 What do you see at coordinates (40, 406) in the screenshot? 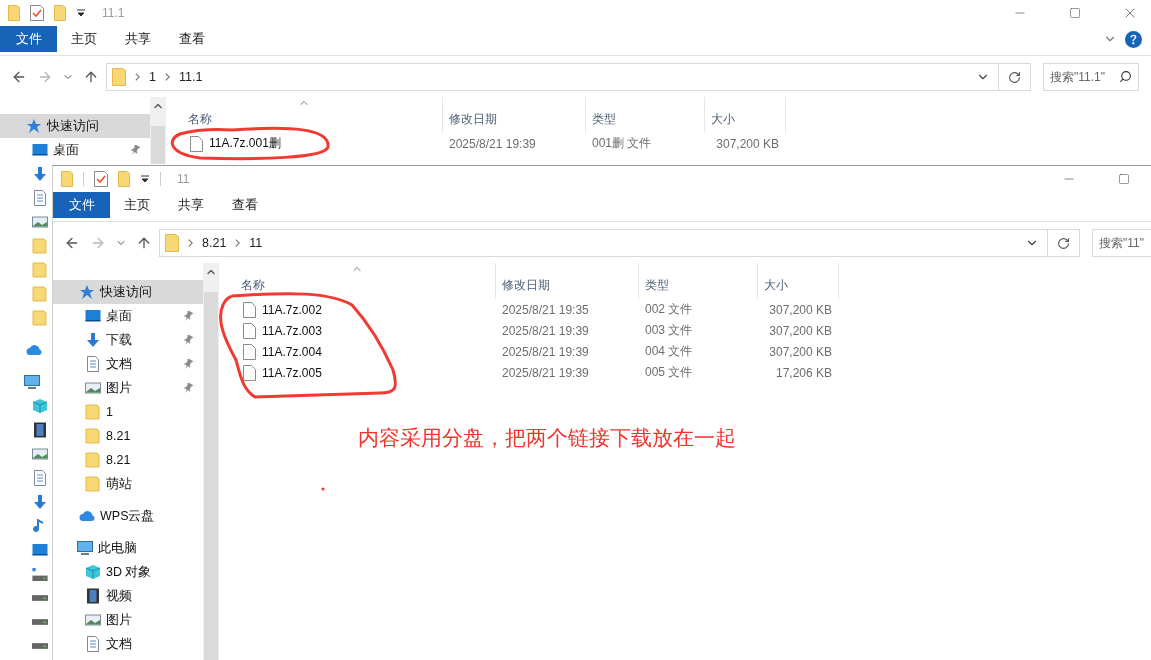
I see `cube-icon` at bounding box center [40, 406].